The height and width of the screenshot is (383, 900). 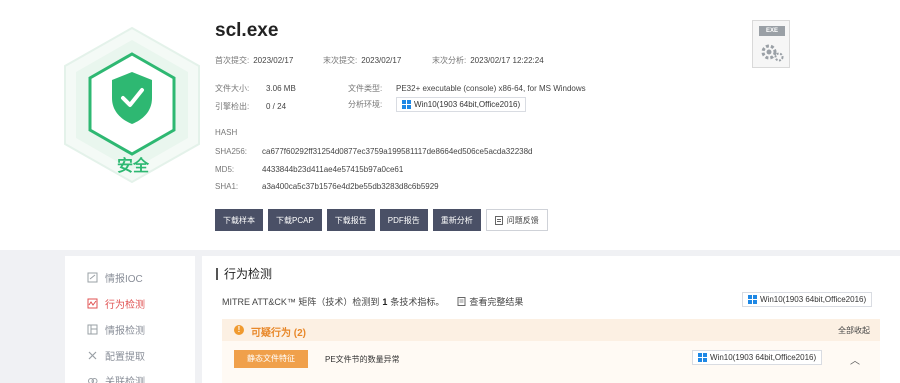 I want to click on md5-row: MD5: 4433844b23d411ae4e57415b97a0ce61, so click(x=309, y=169).